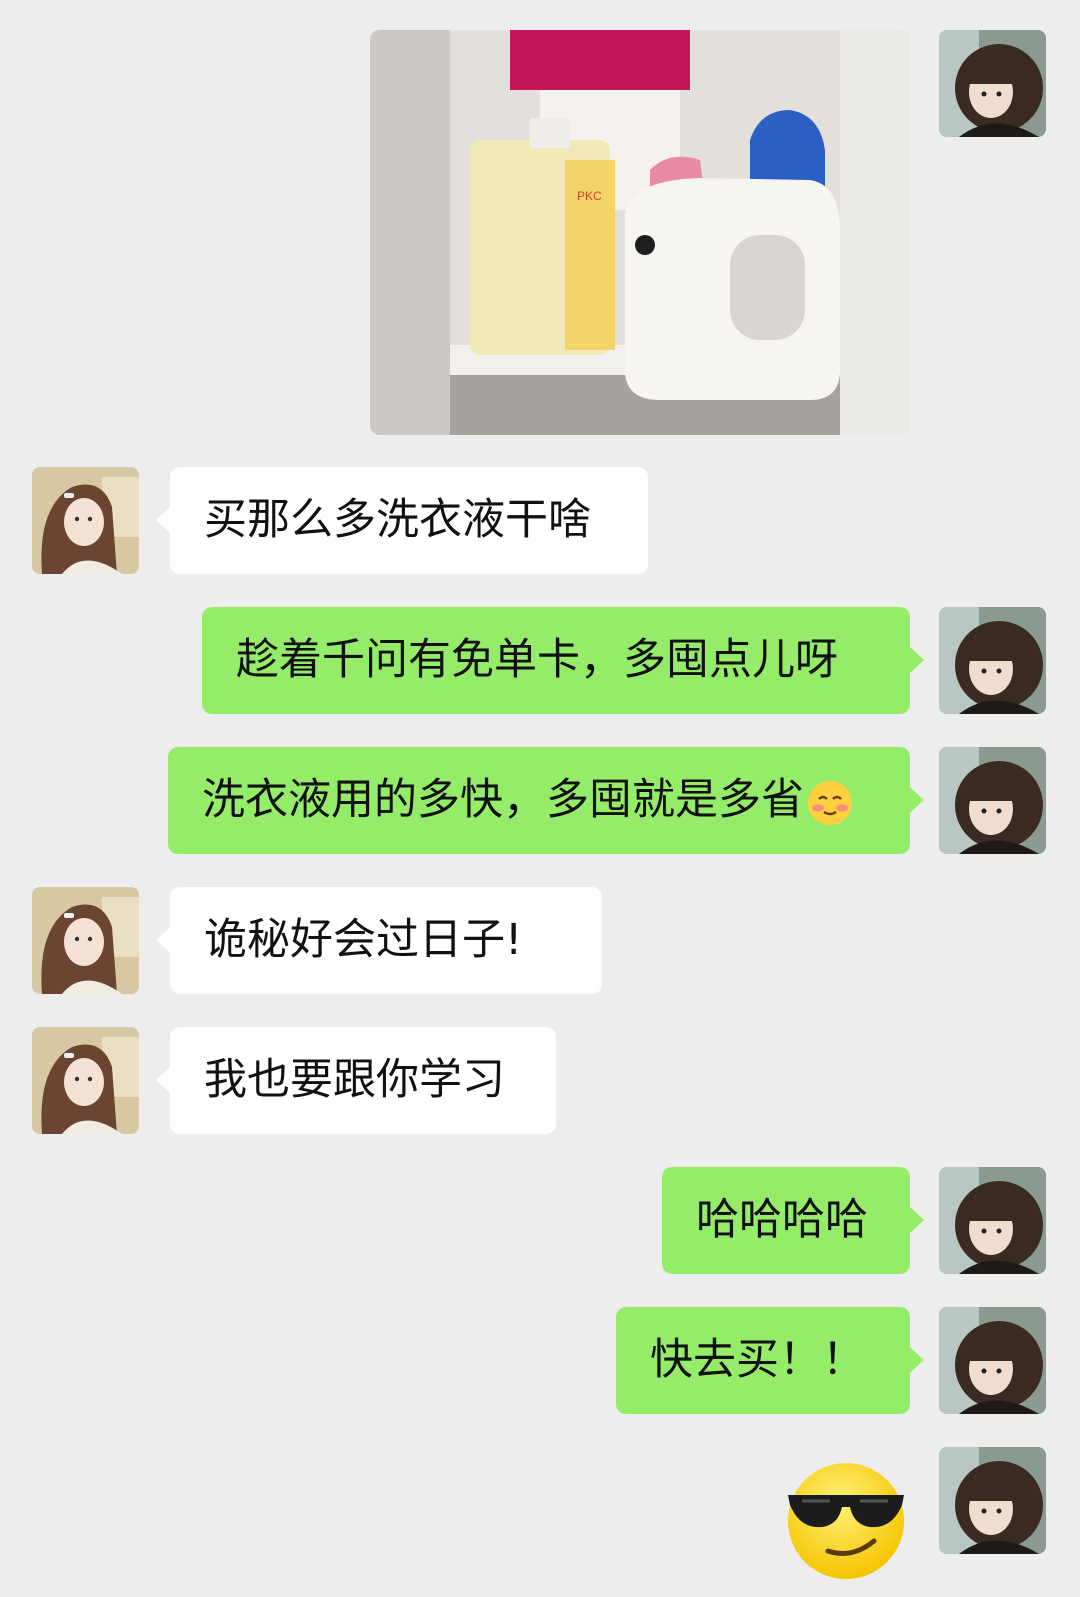  I want to click on outgoing-message-bubble: 快去买！！, so click(770, 1360).